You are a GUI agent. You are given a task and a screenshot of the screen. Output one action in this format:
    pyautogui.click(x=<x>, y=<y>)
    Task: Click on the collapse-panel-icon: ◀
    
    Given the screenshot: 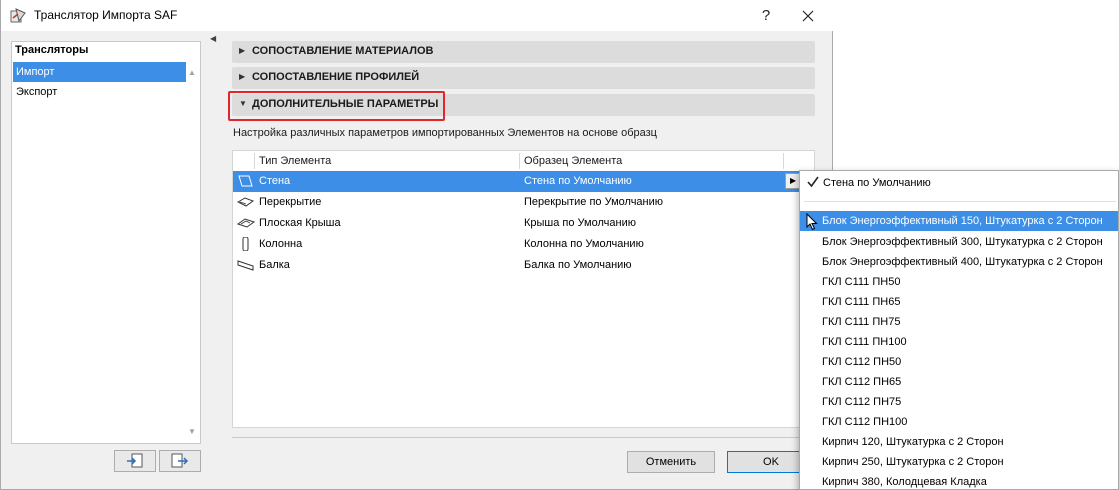 What is the action you would take?
    pyautogui.click(x=213, y=38)
    